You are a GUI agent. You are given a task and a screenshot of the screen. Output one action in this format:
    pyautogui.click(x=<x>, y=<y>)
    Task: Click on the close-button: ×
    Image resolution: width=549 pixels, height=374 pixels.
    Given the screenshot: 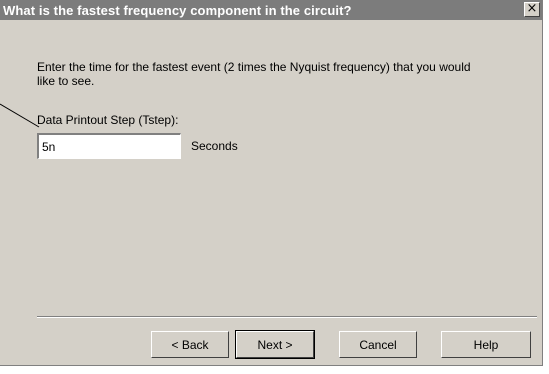 What is the action you would take?
    pyautogui.click(x=532, y=9)
    